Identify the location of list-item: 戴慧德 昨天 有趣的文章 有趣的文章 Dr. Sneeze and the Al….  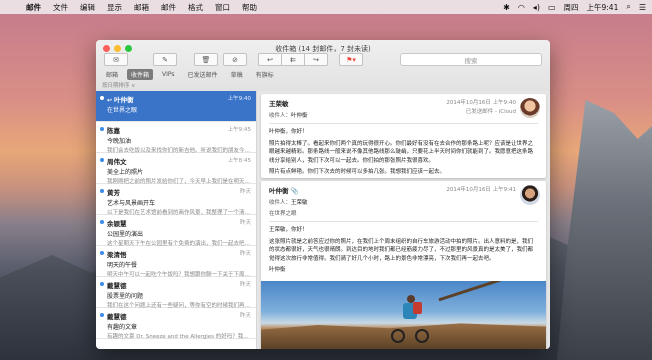
(176, 324).